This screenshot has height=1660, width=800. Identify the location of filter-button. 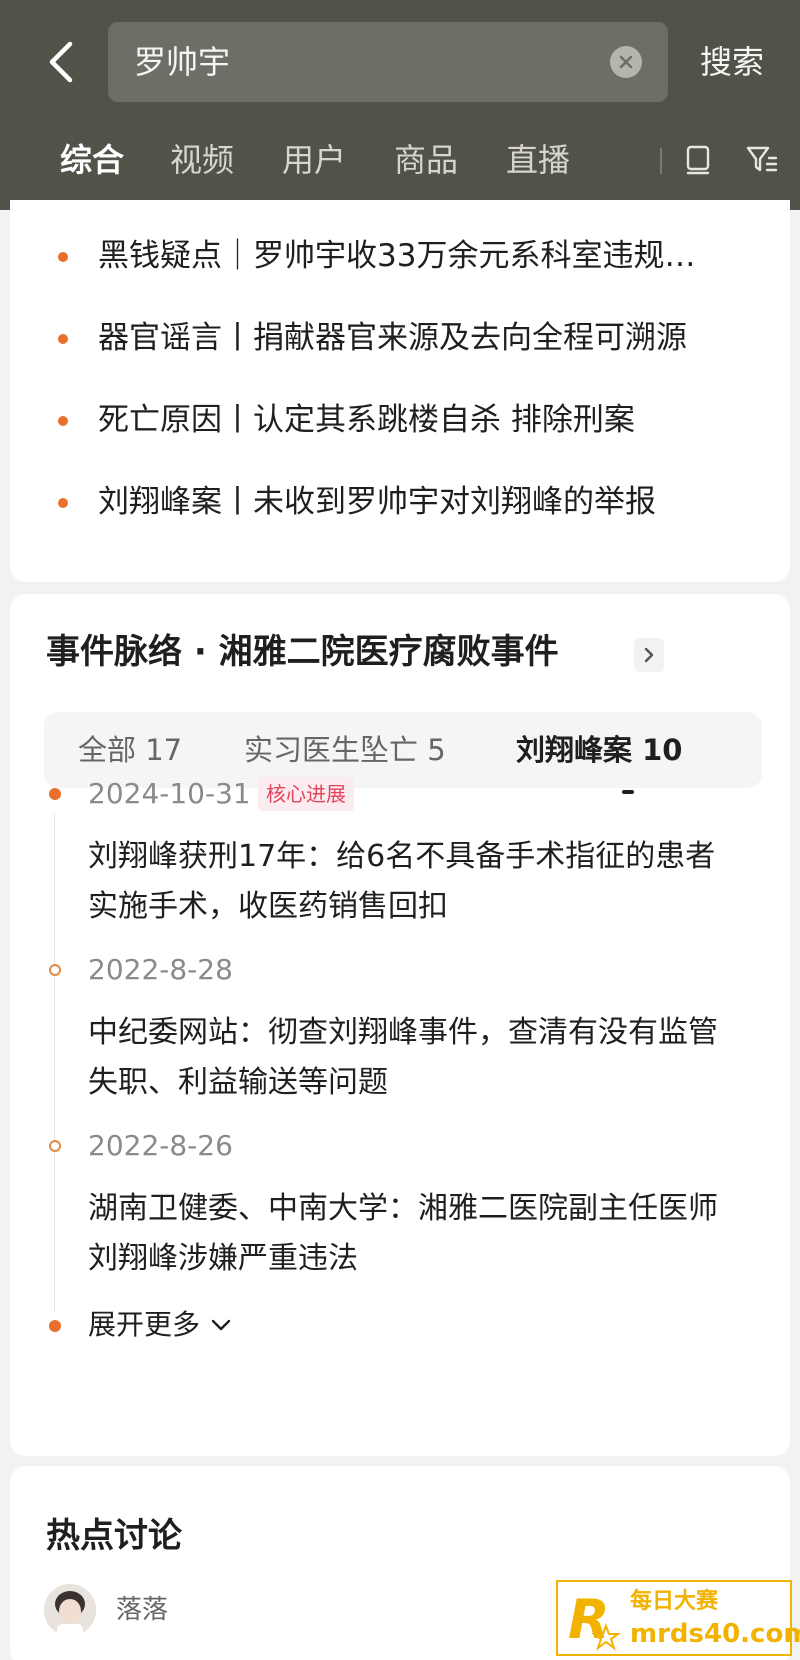
(762, 160).